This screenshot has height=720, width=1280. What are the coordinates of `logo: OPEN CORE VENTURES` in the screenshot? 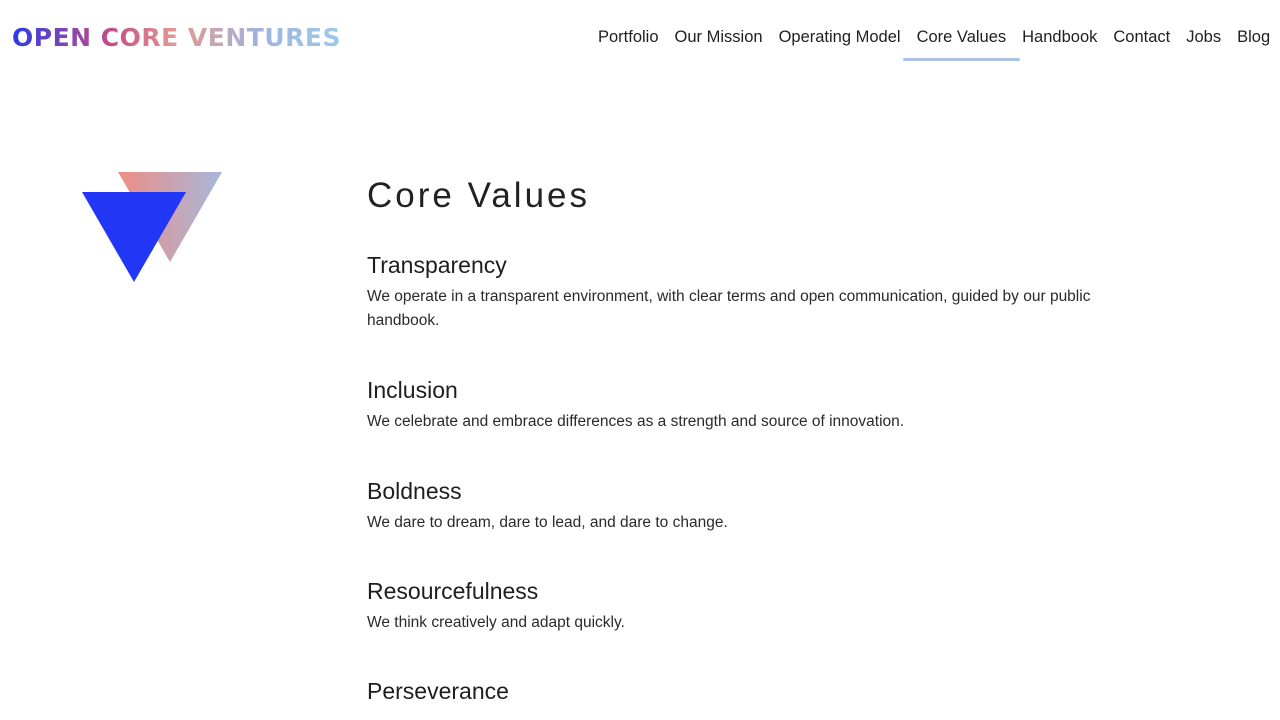 It's located at (176, 38).